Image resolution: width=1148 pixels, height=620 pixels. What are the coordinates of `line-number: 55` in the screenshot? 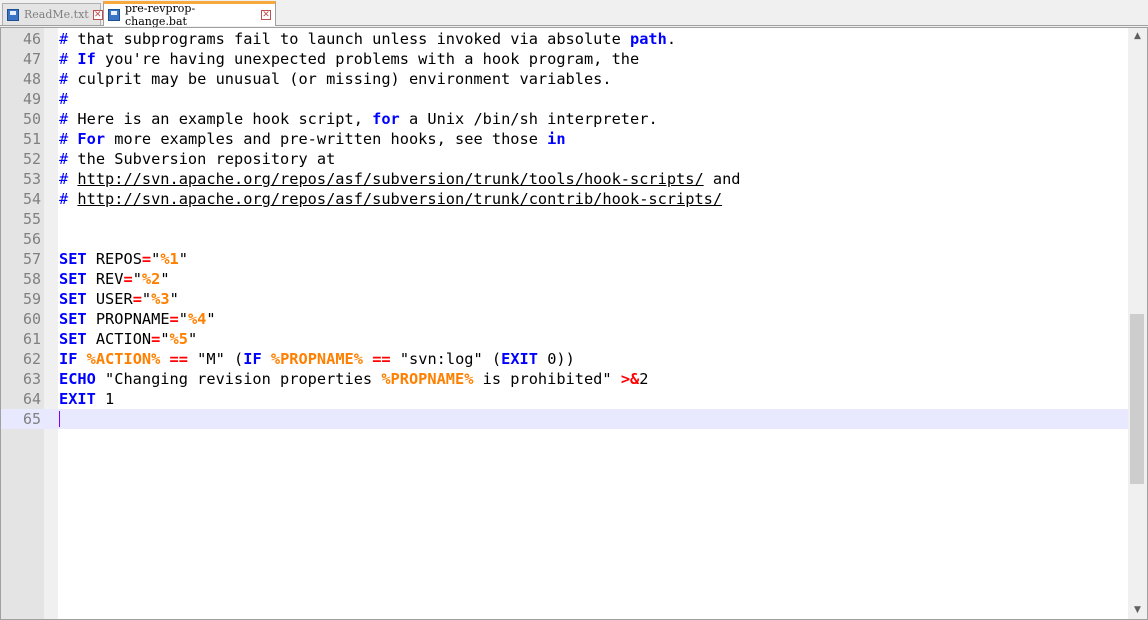 It's located at (31, 219).